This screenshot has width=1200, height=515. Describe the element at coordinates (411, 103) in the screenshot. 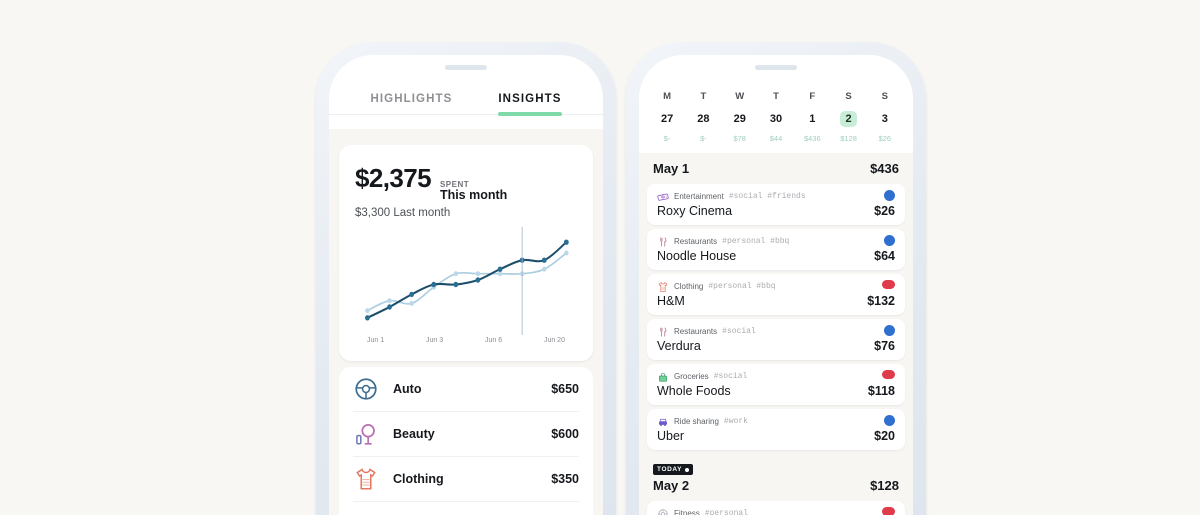

I see `tab-highlights: HIGHLIGHTS` at that location.